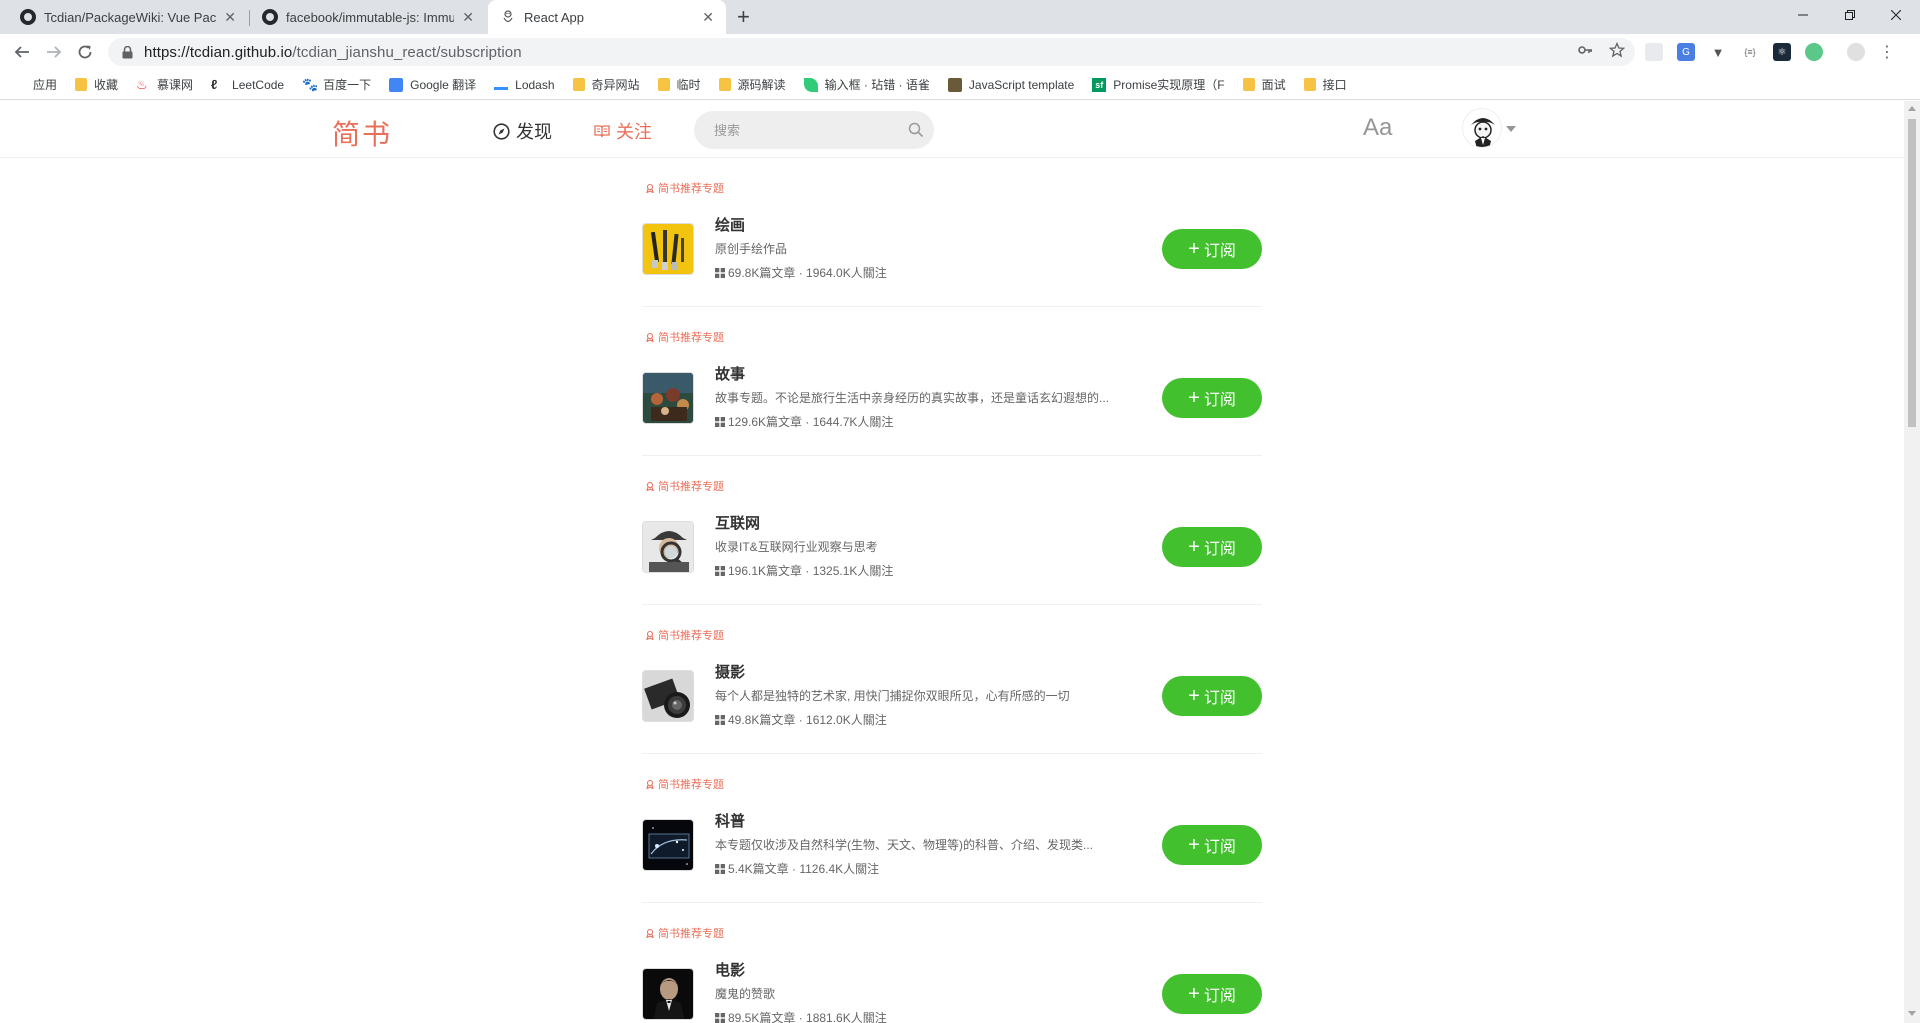 The height and width of the screenshot is (1023, 1920). I want to click on segmentfault-icon: sf, so click(1099, 84).